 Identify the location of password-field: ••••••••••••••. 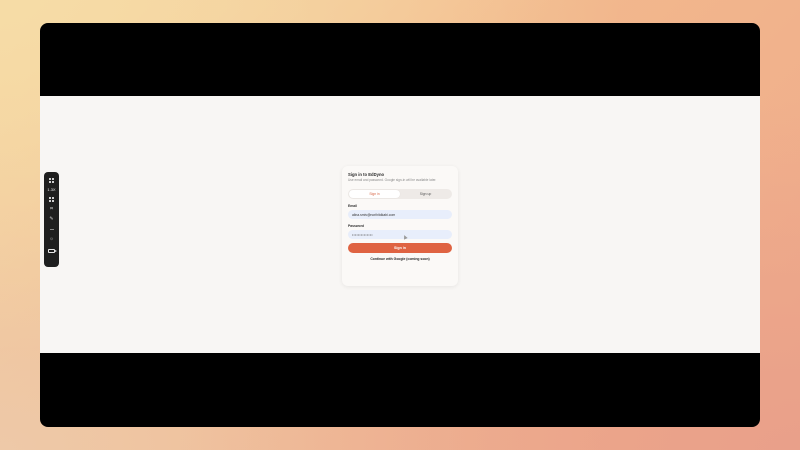
(400, 234).